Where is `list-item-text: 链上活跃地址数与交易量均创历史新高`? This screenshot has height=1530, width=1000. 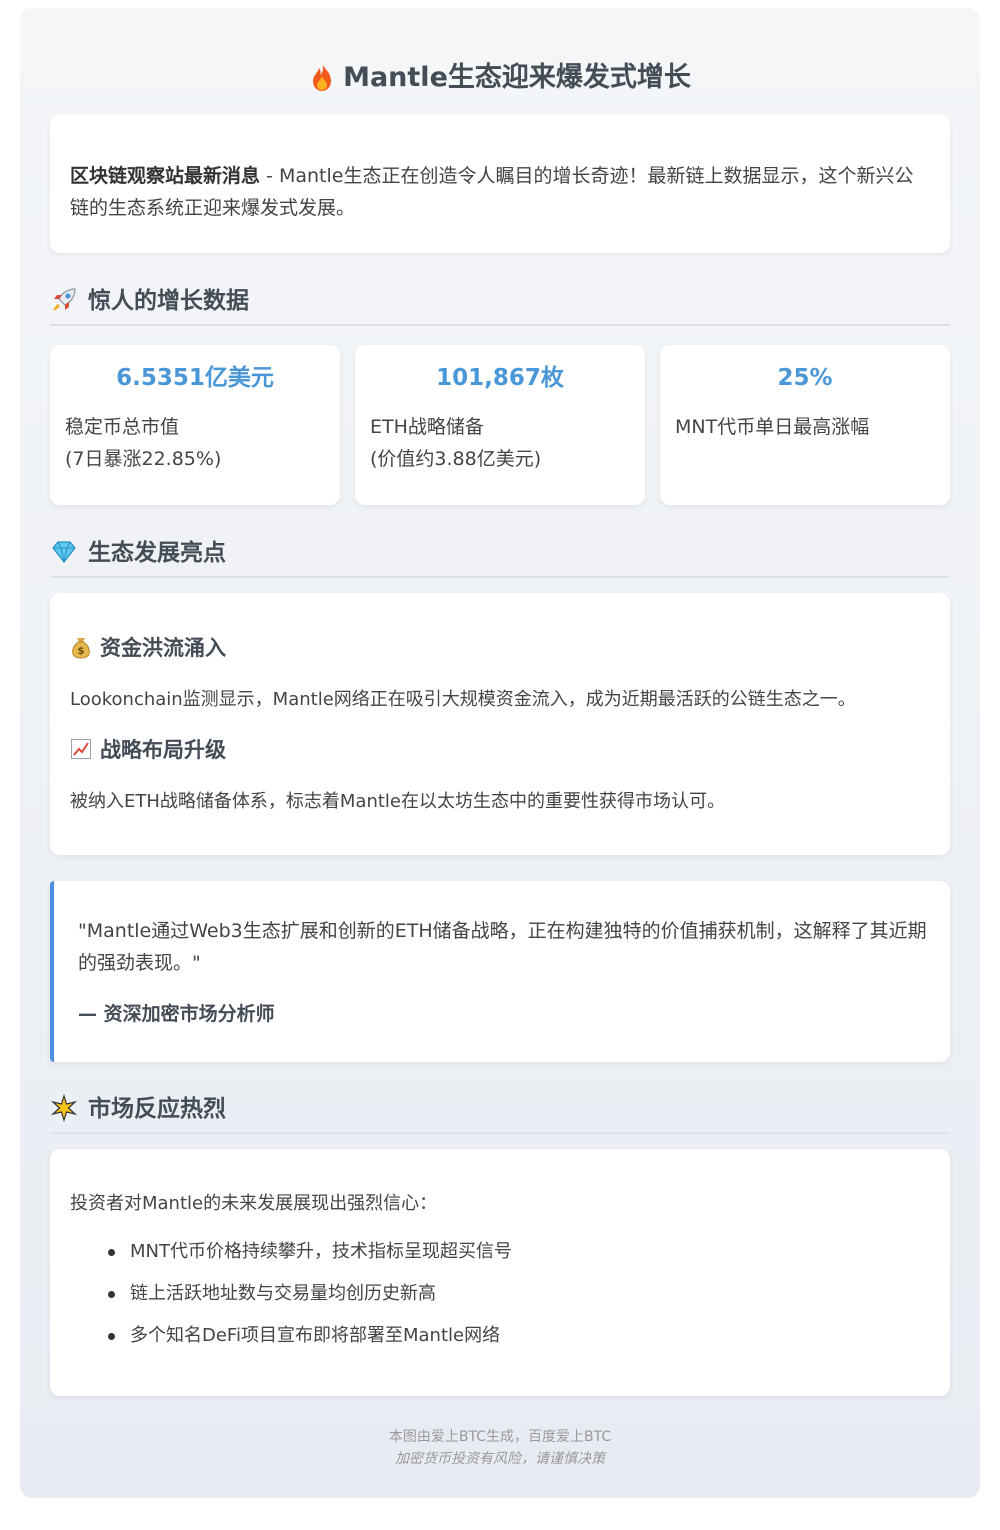
list-item-text: 链上活跃地址数与交易量均创历史新高 is located at coordinates (283, 1293).